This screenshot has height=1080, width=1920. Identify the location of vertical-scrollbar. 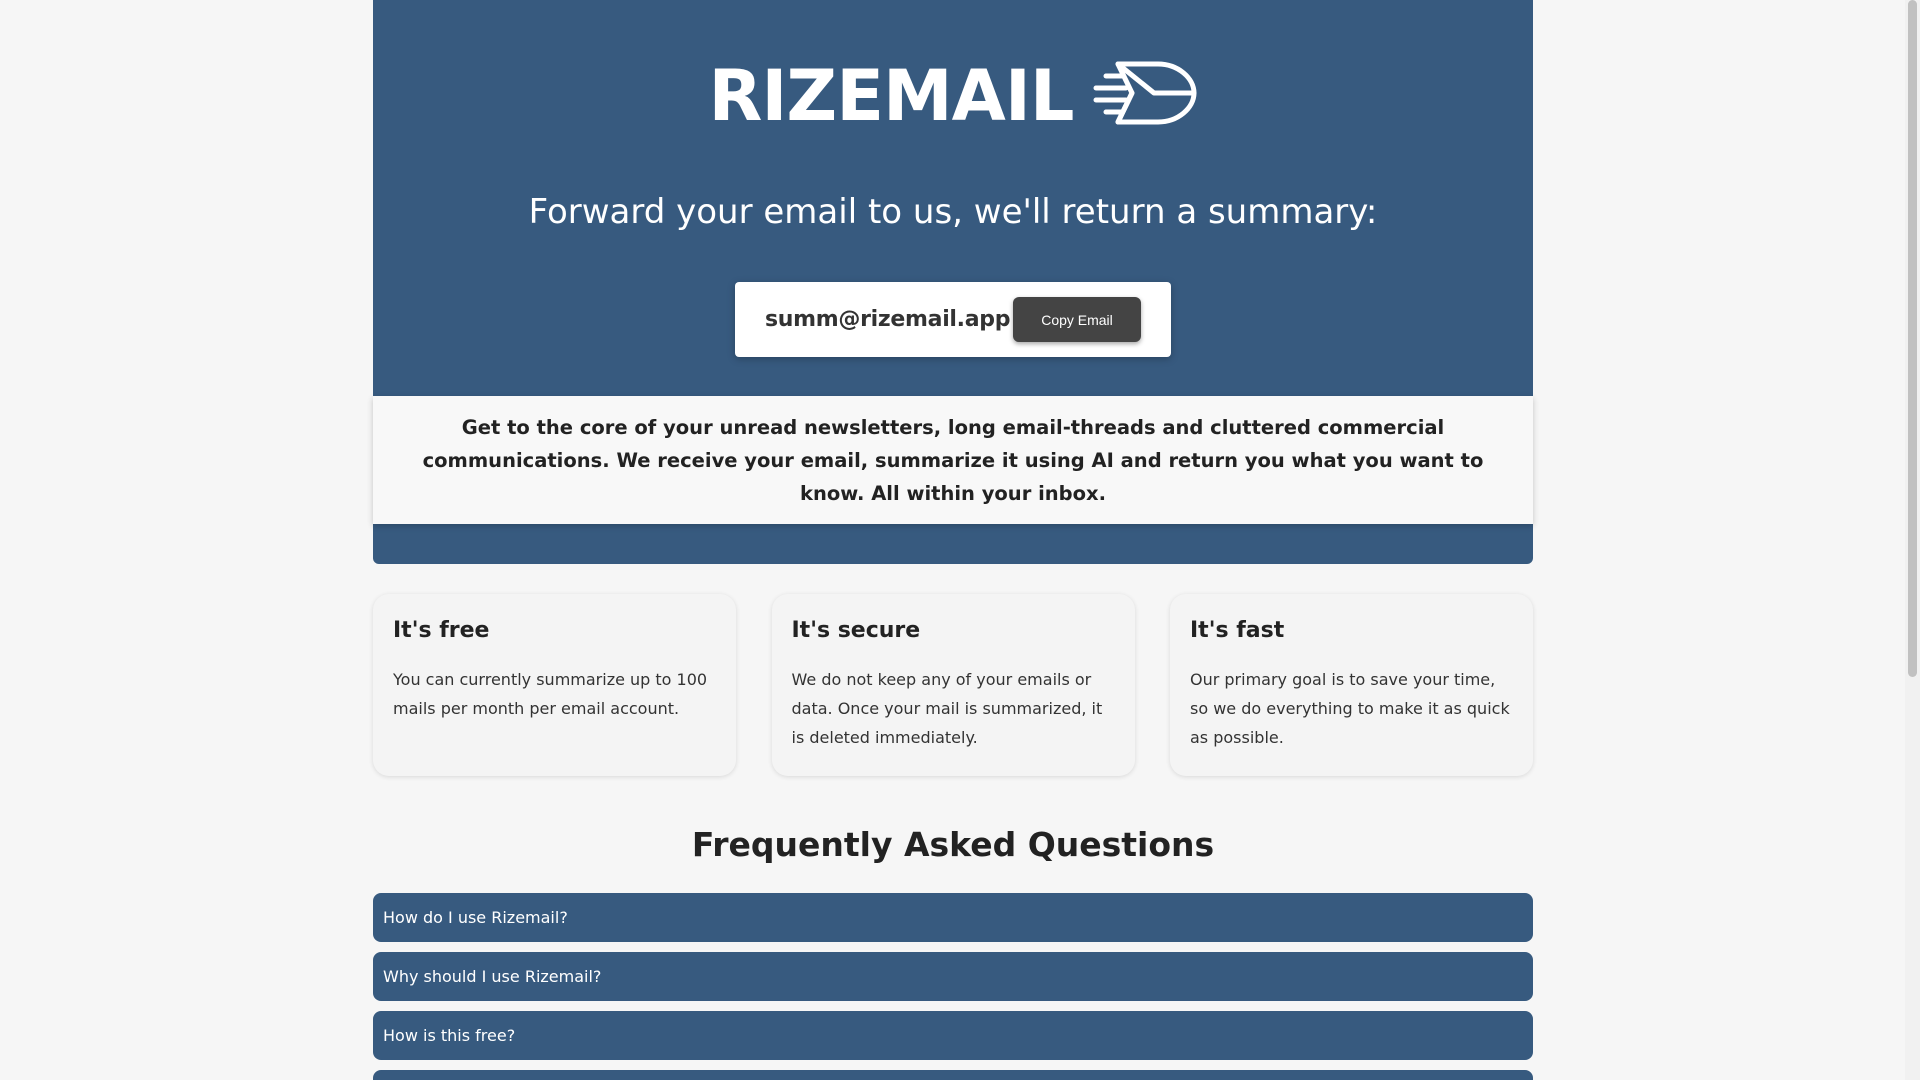
(1912, 540).